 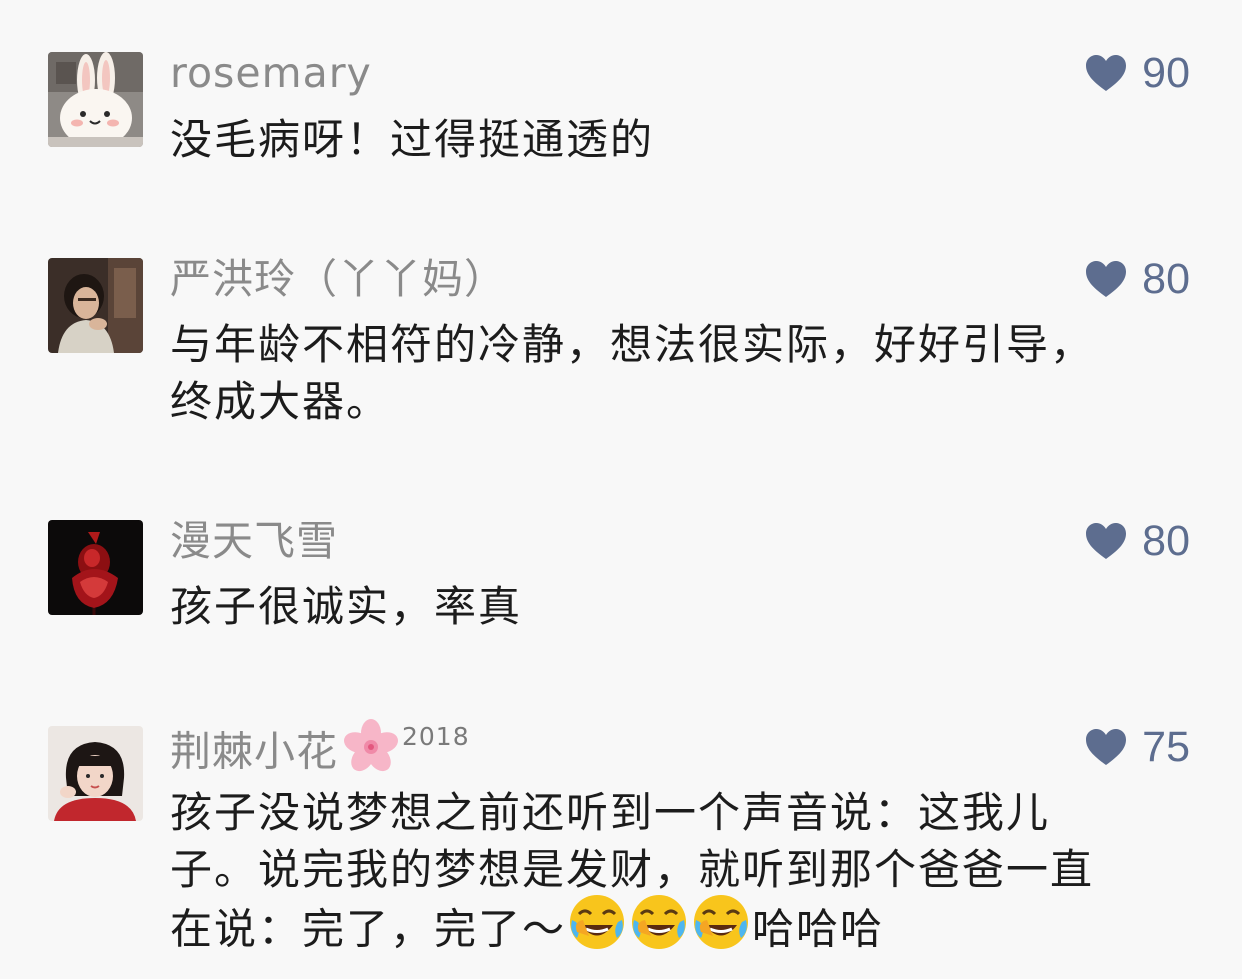 What do you see at coordinates (371, 752) in the screenshot?
I see `cherry-blossom-icon` at bounding box center [371, 752].